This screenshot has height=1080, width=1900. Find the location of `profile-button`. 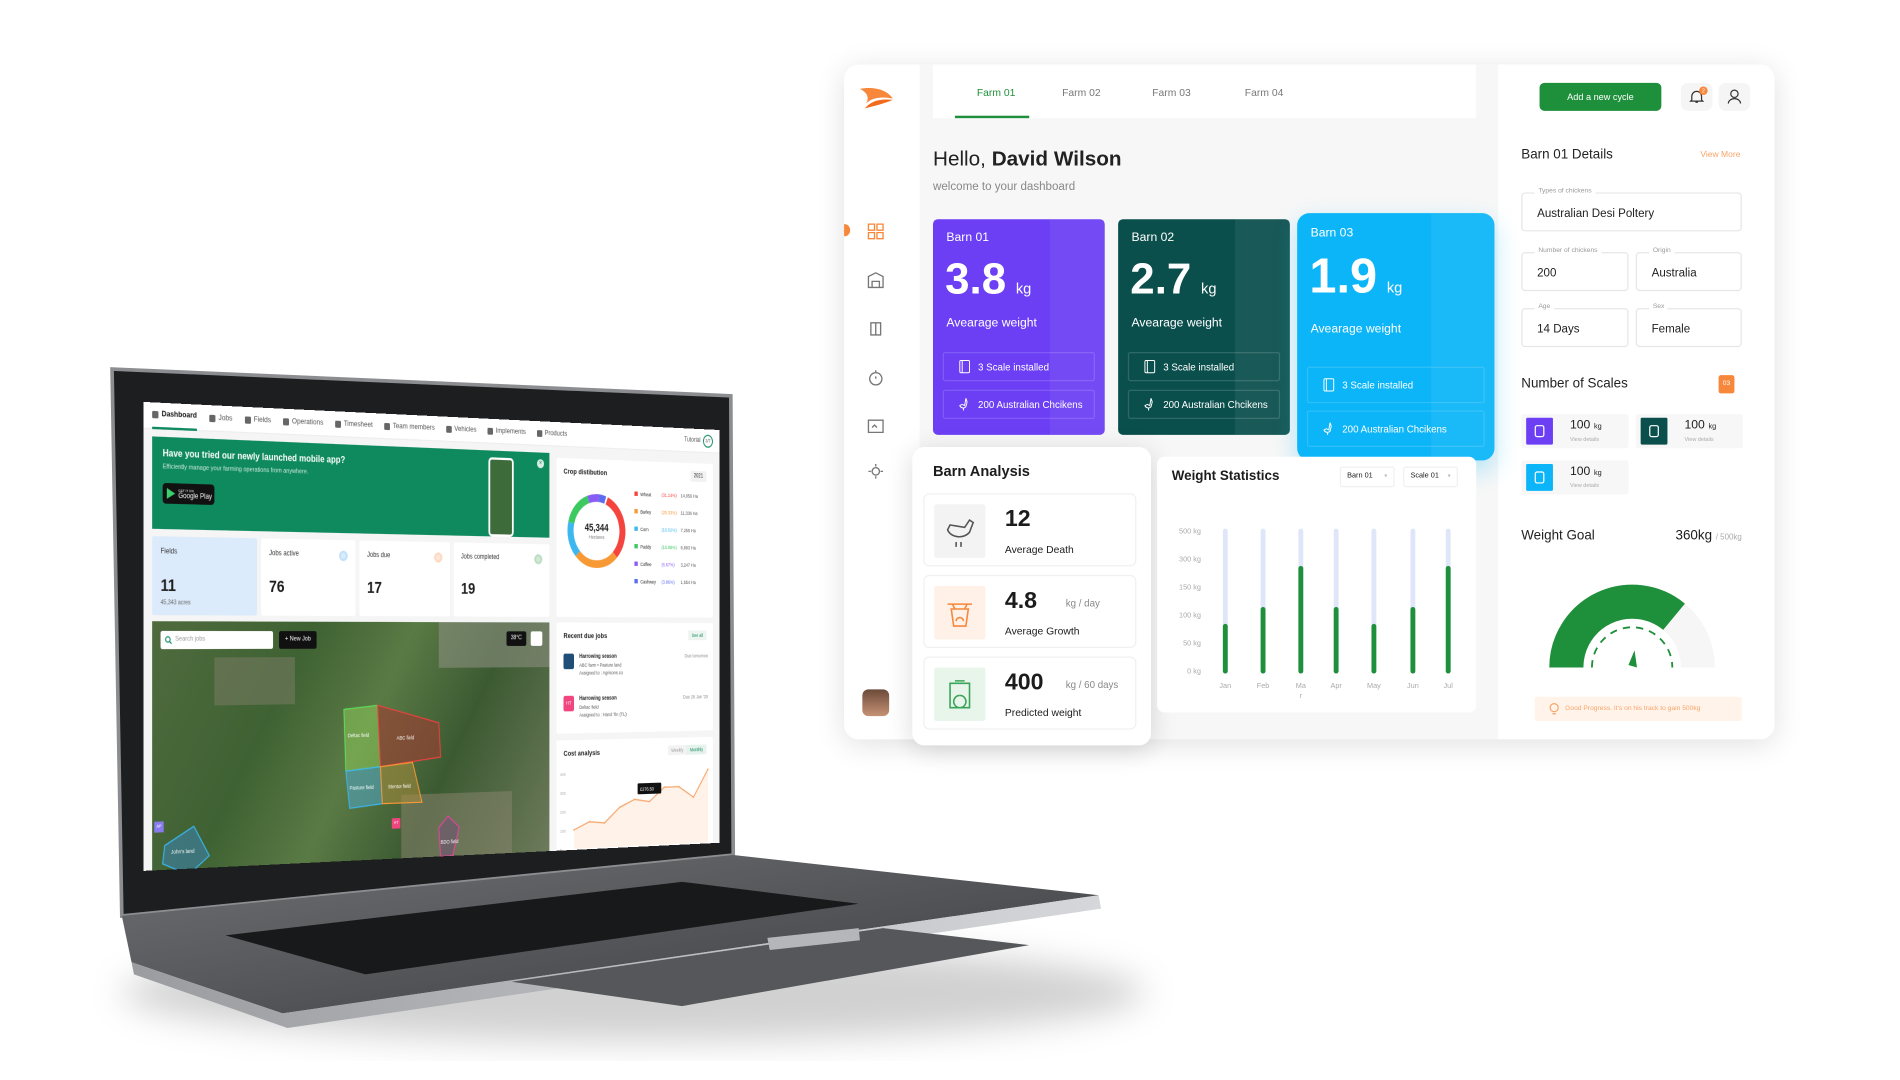

profile-button is located at coordinates (1734, 96).